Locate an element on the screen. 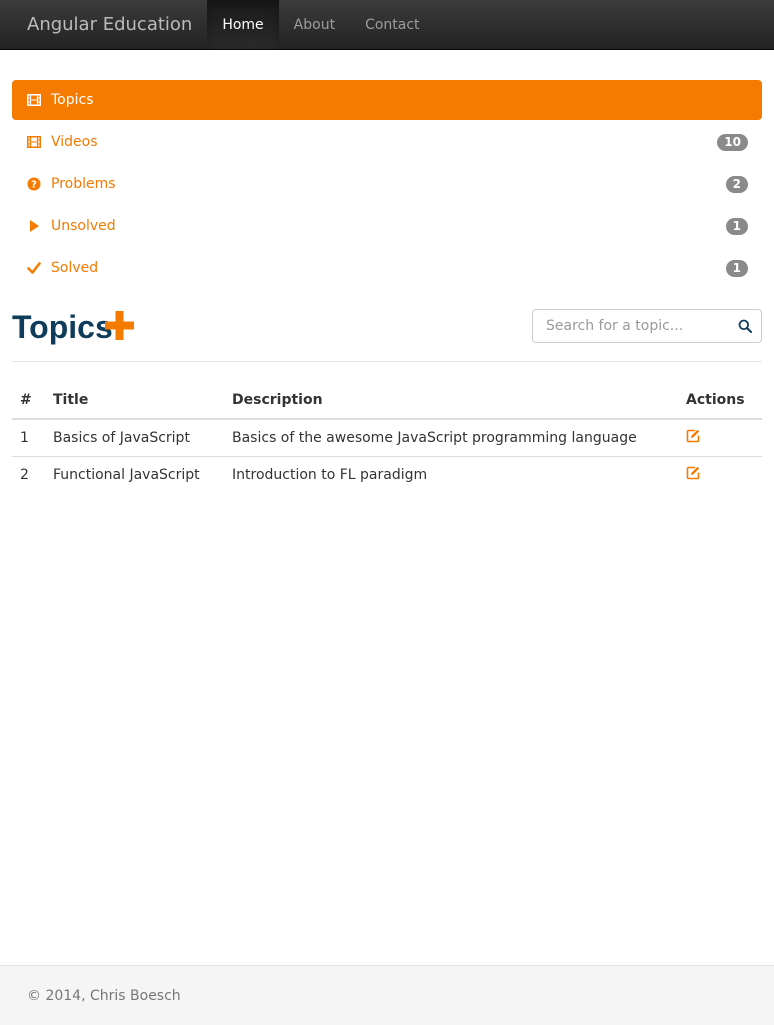 The width and height of the screenshot is (774, 1025). topics-header: Topics is located at coordinates (387, 335).